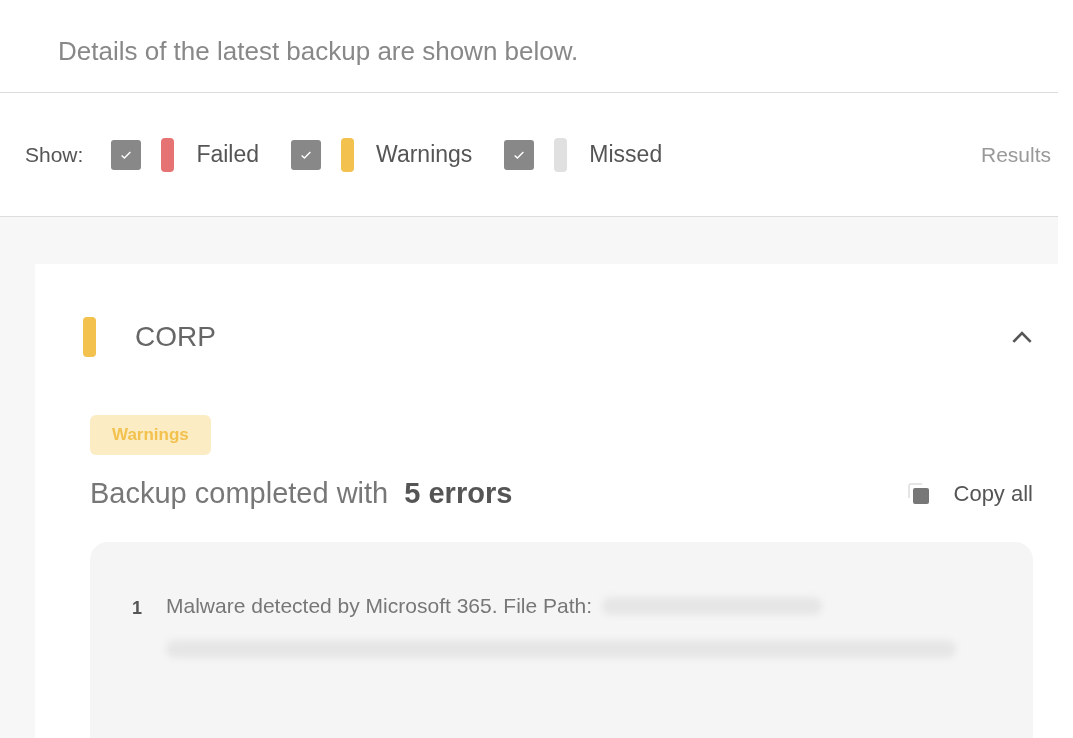  I want to click on error-number: 1, so click(137, 608).